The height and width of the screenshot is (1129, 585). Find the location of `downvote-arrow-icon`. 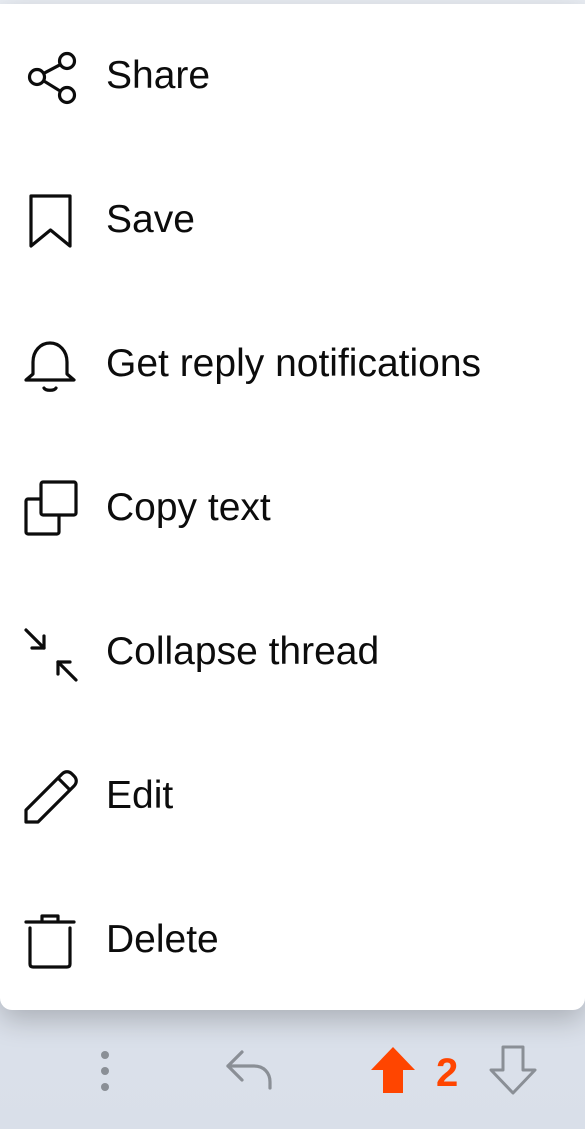

downvote-arrow-icon is located at coordinates (513, 1070).